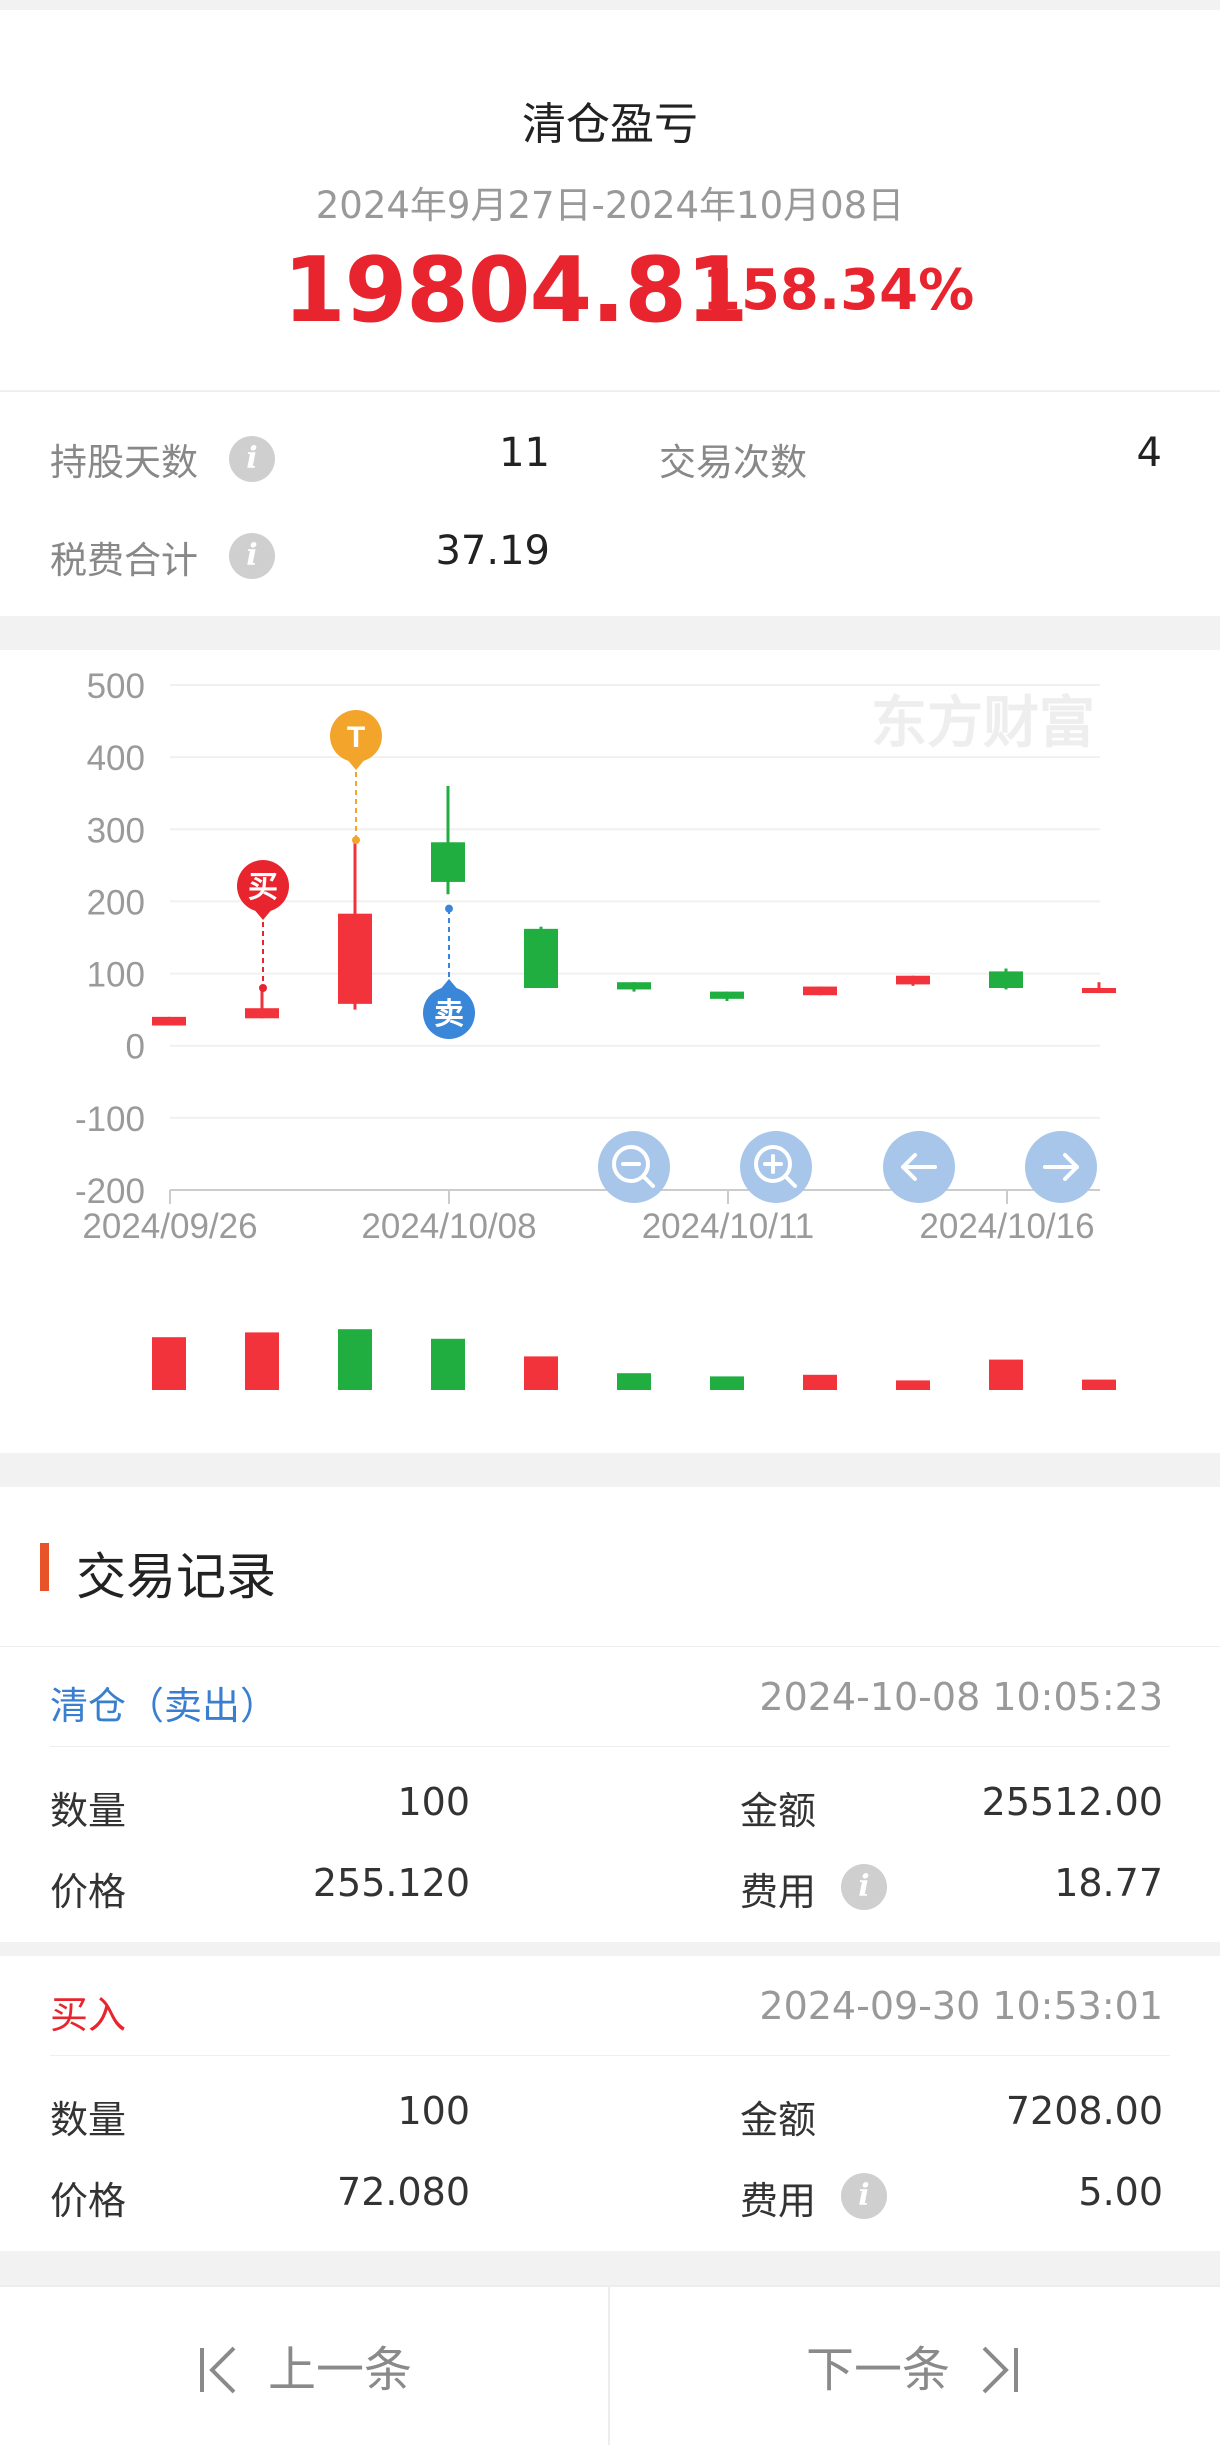  I want to click on price-value: 255.120, so click(391, 1883).